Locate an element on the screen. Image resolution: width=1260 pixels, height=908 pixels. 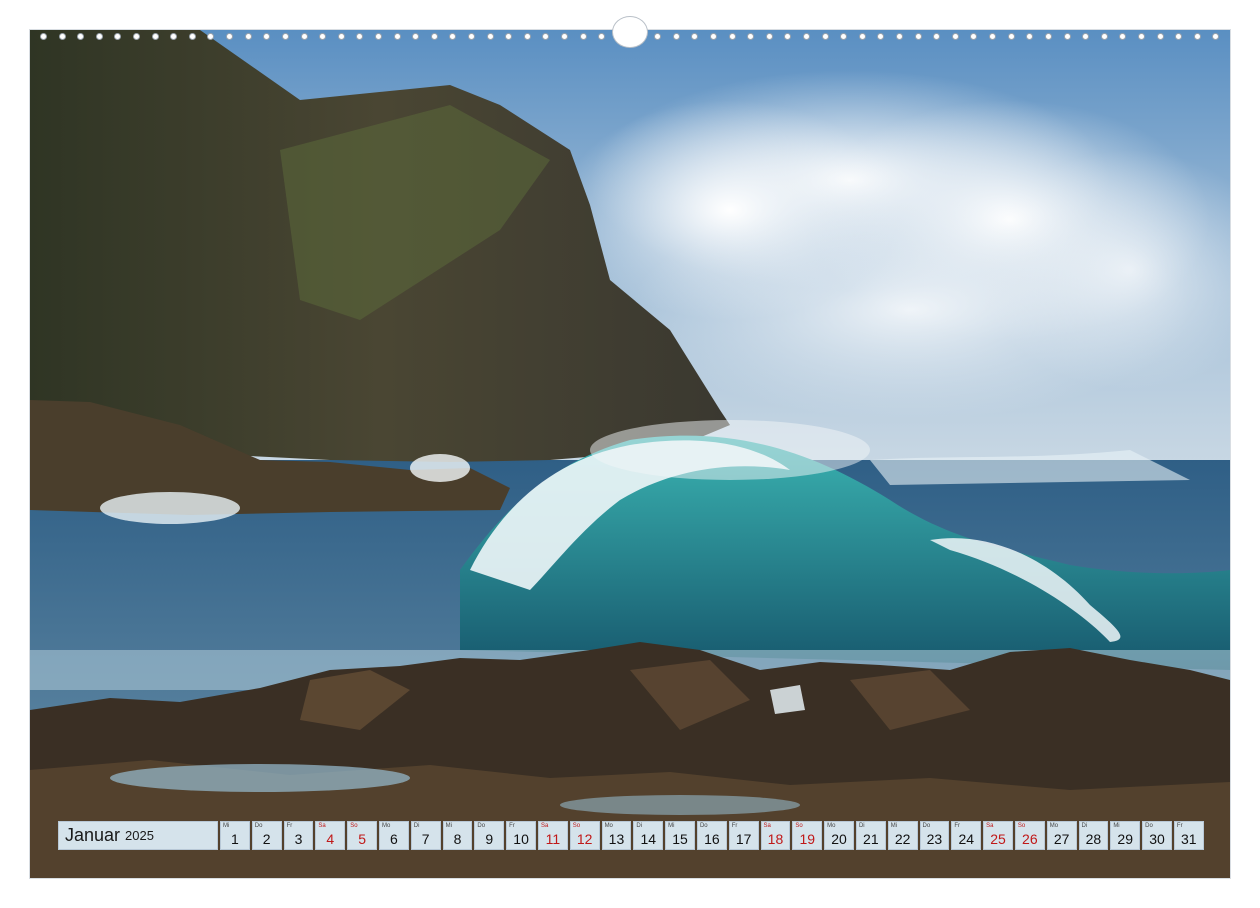
spiral-binding is located at coordinates (630, 32).